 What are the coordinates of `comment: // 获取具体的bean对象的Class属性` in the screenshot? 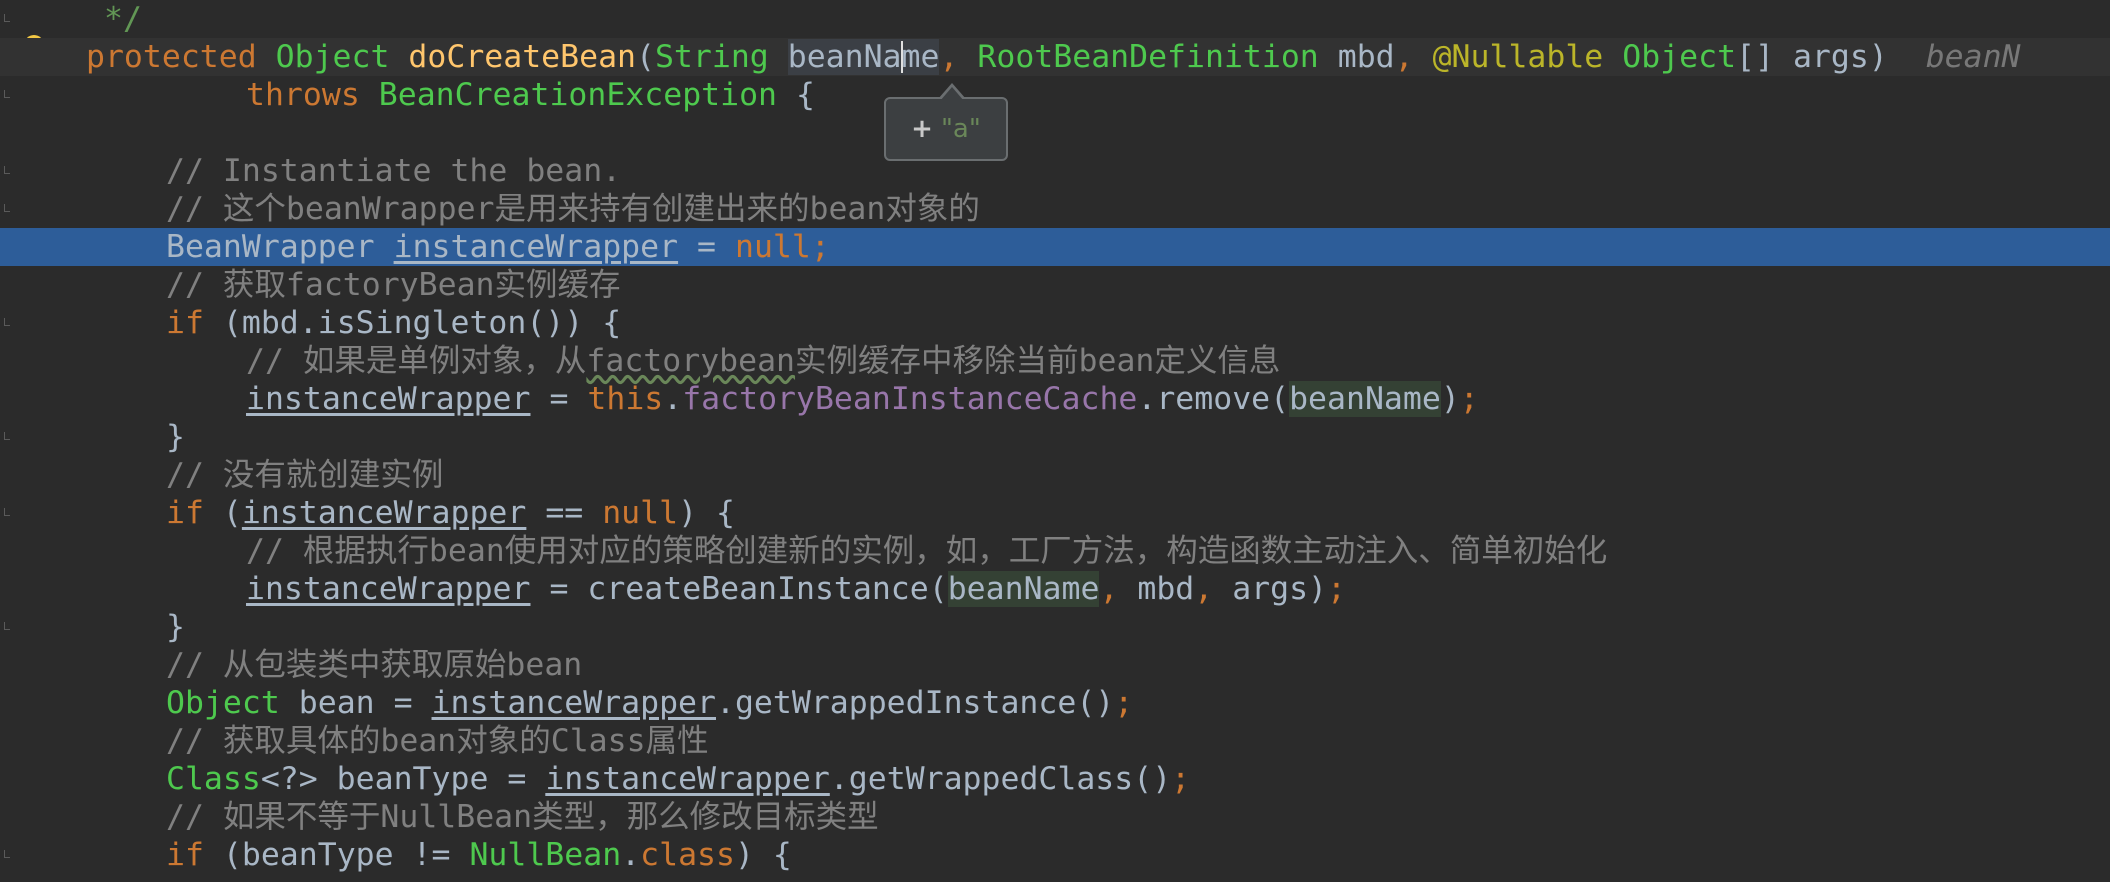 It's located at (437, 741).